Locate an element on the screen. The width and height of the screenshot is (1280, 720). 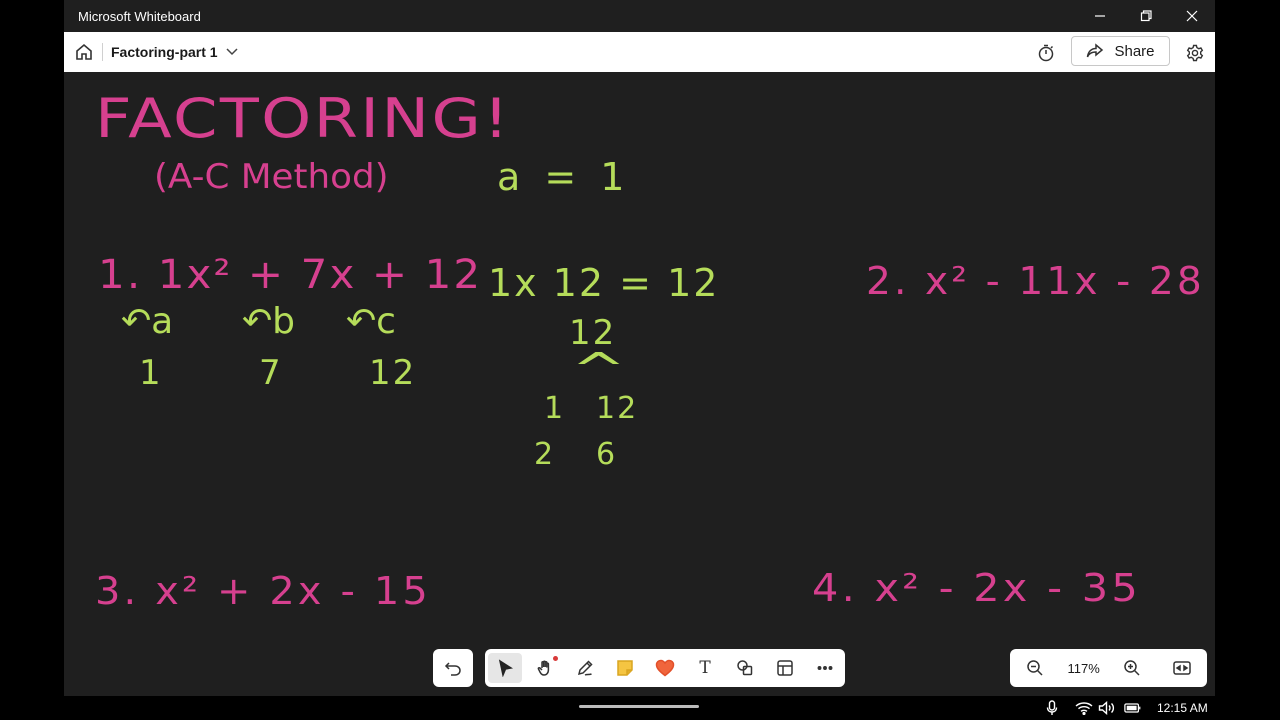
timer-icon is located at coordinates (1046, 53).